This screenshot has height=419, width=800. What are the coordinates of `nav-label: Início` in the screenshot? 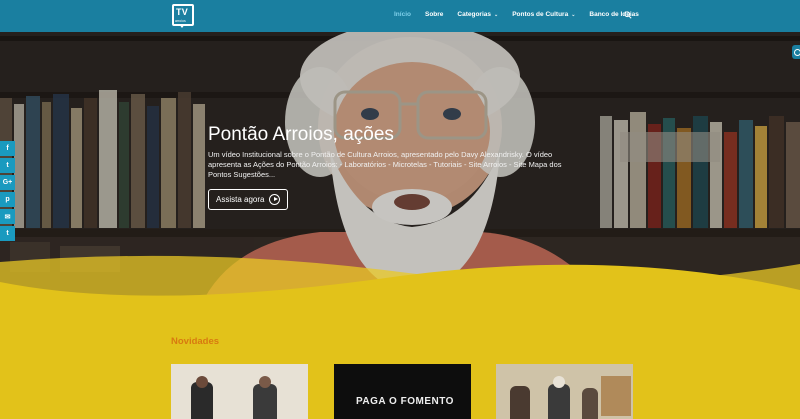 It's located at (402, 14).